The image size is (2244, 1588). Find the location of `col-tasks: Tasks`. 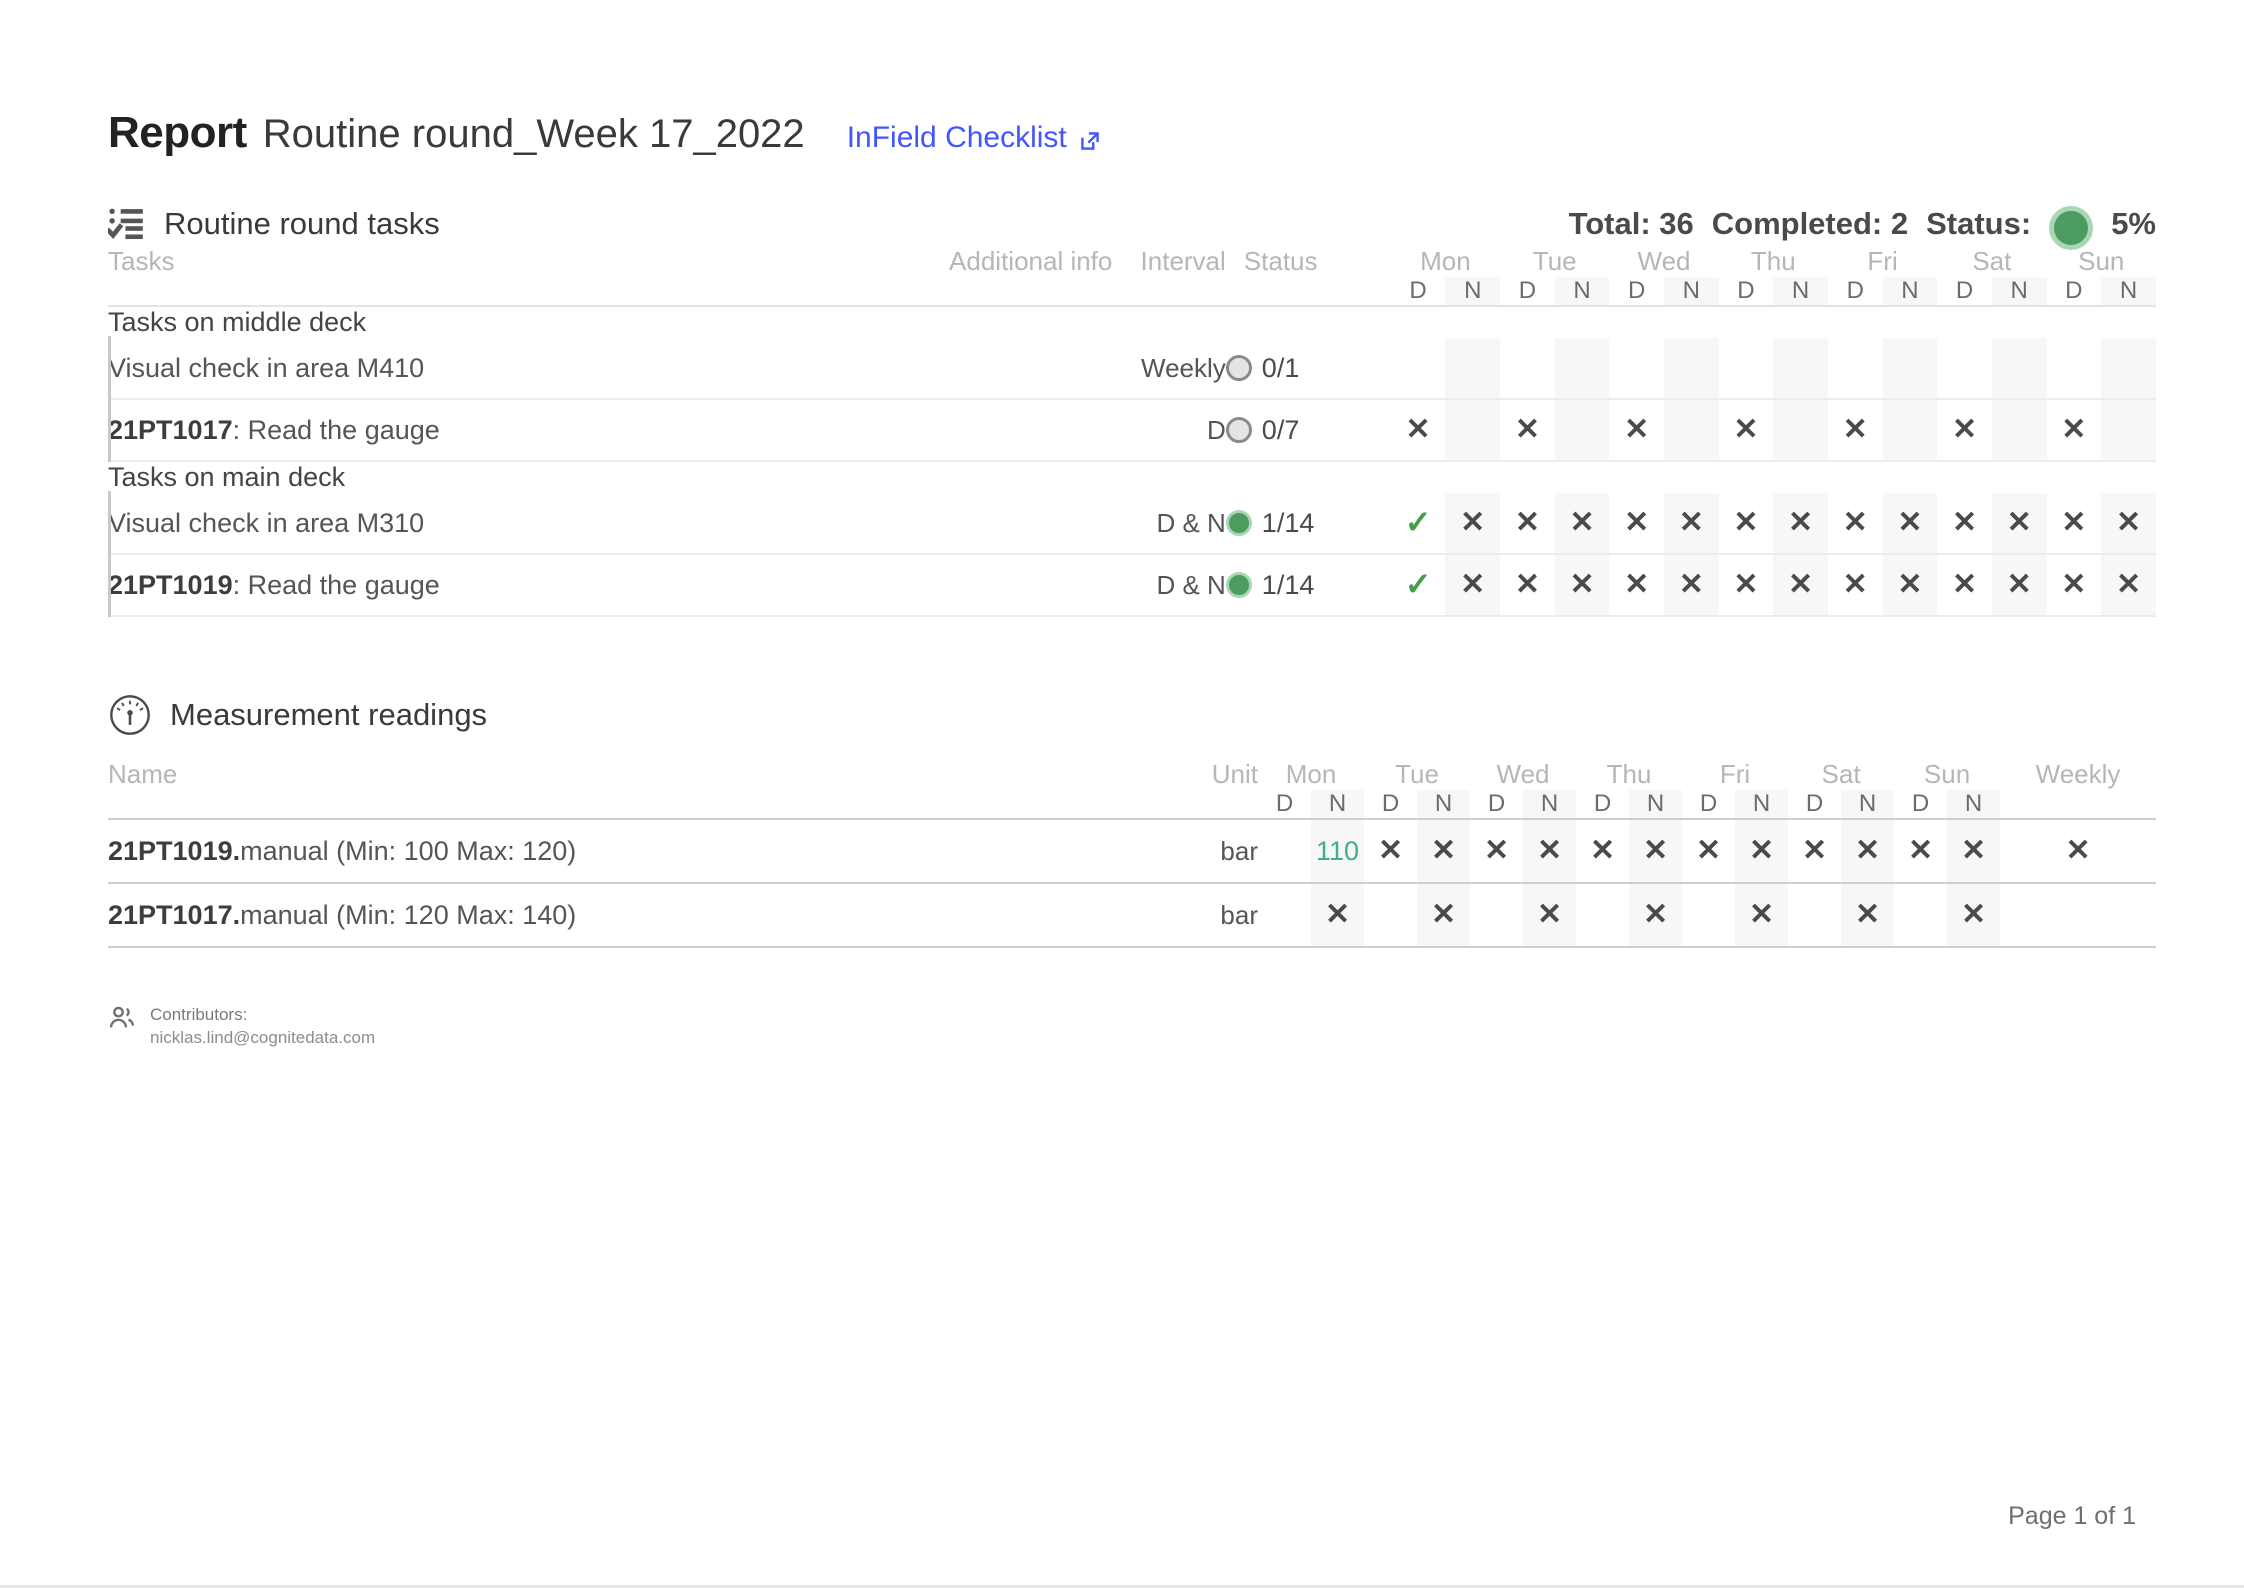

col-tasks: Tasks is located at coordinates (141, 261).